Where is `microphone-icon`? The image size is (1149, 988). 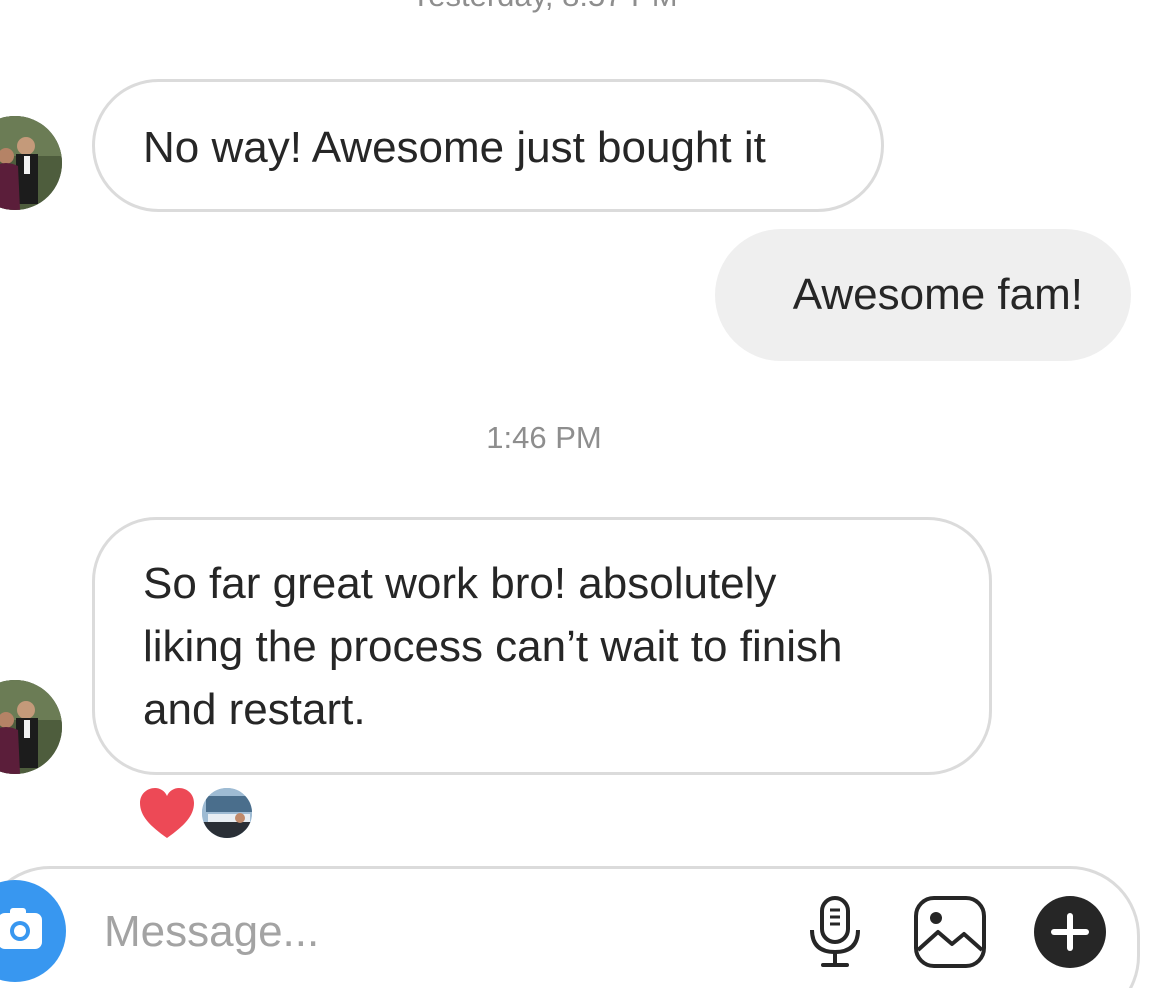 microphone-icon is located at coordinates (835, 931).